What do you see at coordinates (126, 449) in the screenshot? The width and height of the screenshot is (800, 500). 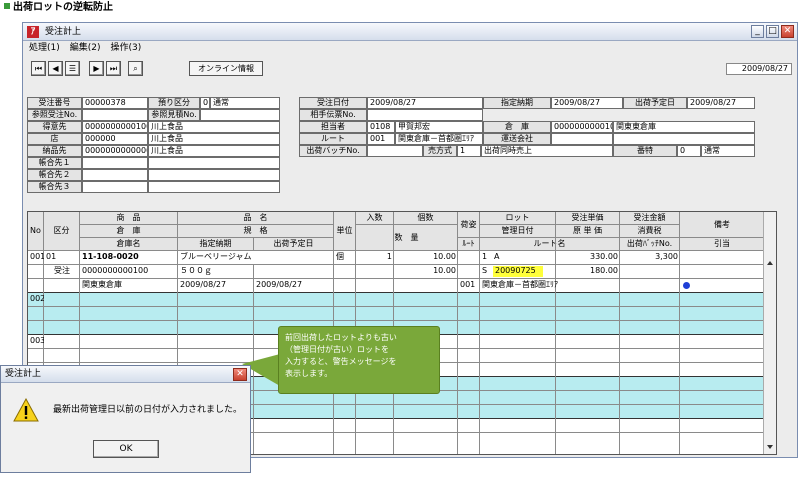 I see `ok-button: OK` at bounding box center [126, 449].